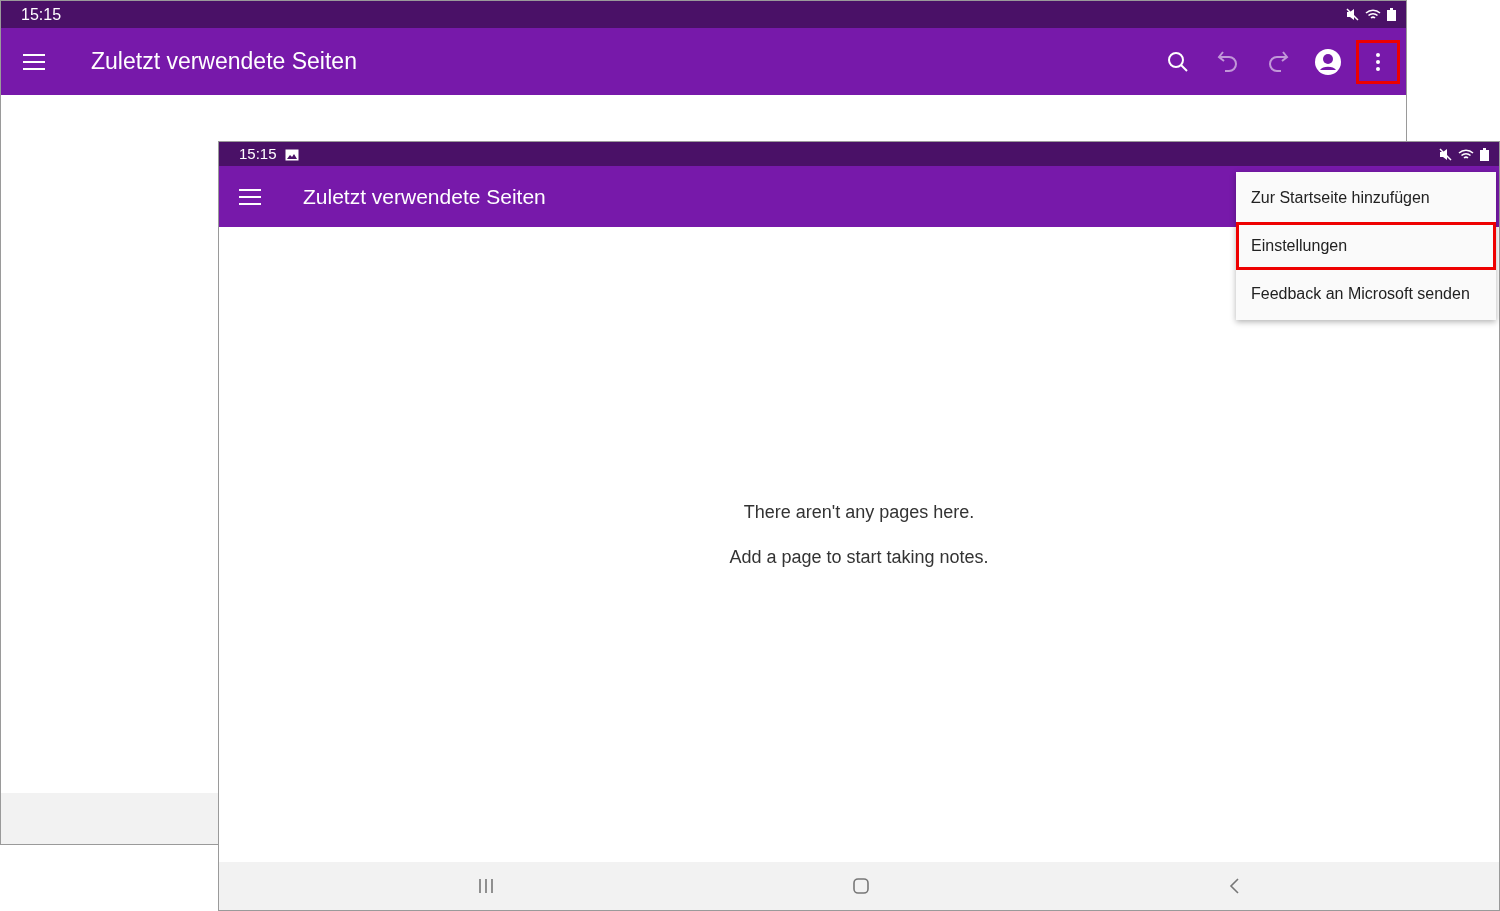 The image size is (1500, 911). Describe the element at coordinates (1228, 61) in the screenshot. I see `undo-icon` at that location.